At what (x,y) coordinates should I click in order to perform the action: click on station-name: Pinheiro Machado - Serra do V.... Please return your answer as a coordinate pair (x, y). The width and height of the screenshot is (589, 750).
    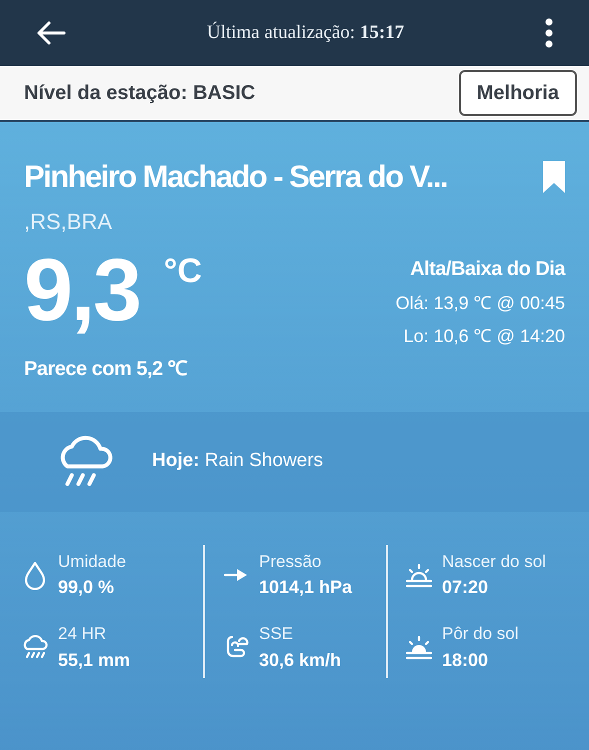
    Looking at the image, I should click on (235, 177).